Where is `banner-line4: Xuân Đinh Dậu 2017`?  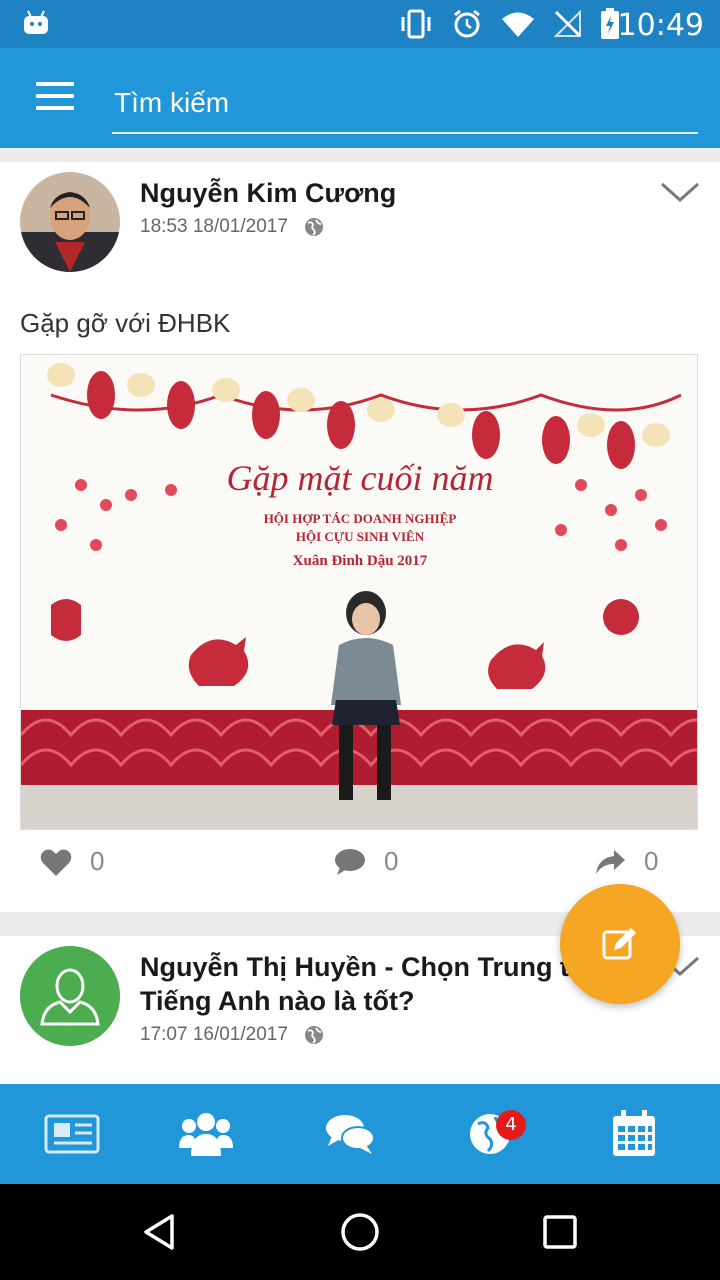 banner-line4: Xuân Đinh Dậu 2017 is located at coordinates (360, 561).